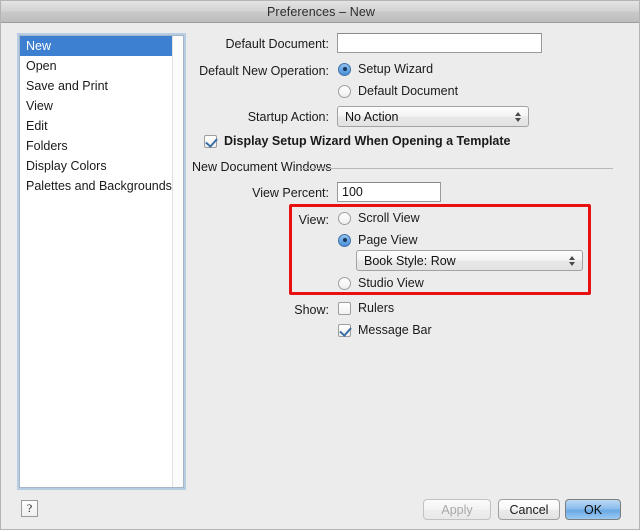 This screenshot has height=530, width=640. Describe the element at coordinates (391, 283) in the screenshot. I see `radio-label: Studio View` at that location.